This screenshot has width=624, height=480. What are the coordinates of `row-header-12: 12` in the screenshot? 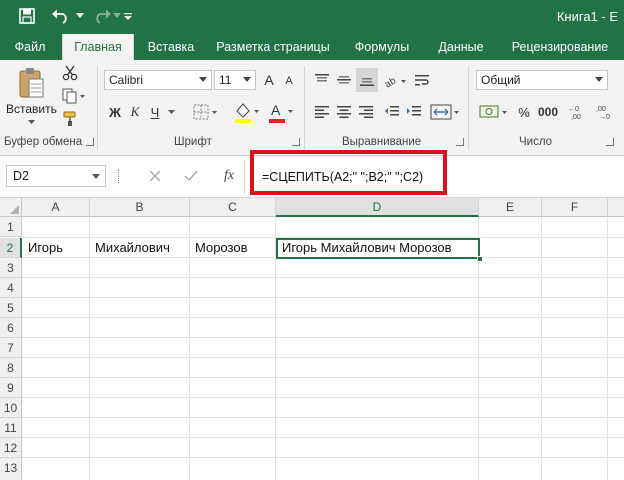 It's located at (11, 448).